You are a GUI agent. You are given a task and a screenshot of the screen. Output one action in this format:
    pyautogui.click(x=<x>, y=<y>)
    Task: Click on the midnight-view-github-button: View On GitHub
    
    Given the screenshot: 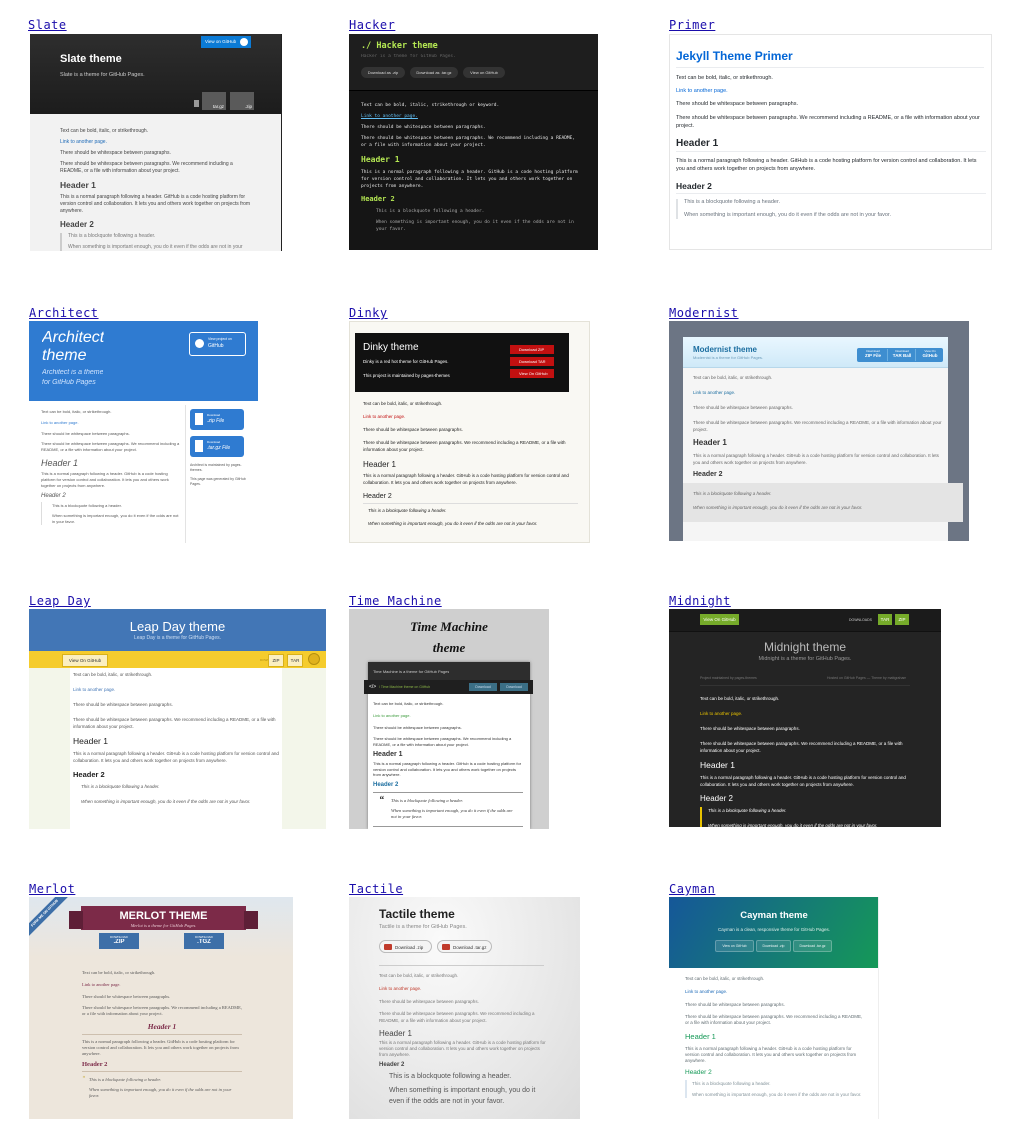 What is the action you would take?
    pyautogui.click(x=719, y=619)
    